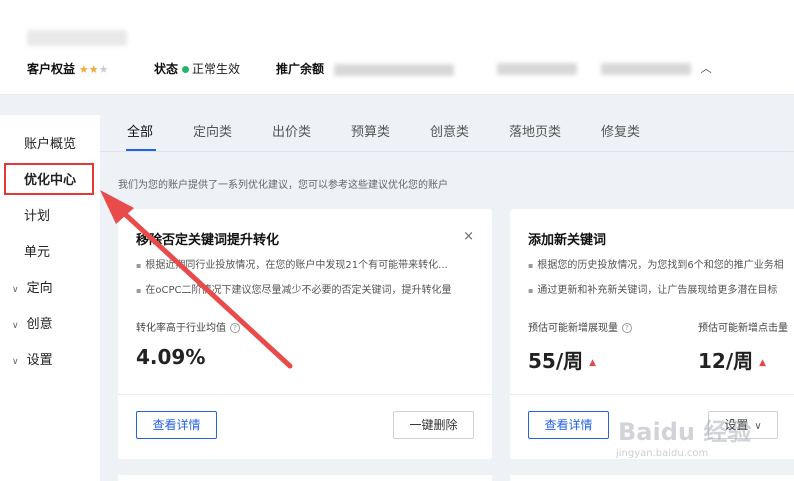 Image resolution: width=794 pixels, height=481 pixels. I want to click on watermark-url: jingyan.baidu.com, so click(662, 453).